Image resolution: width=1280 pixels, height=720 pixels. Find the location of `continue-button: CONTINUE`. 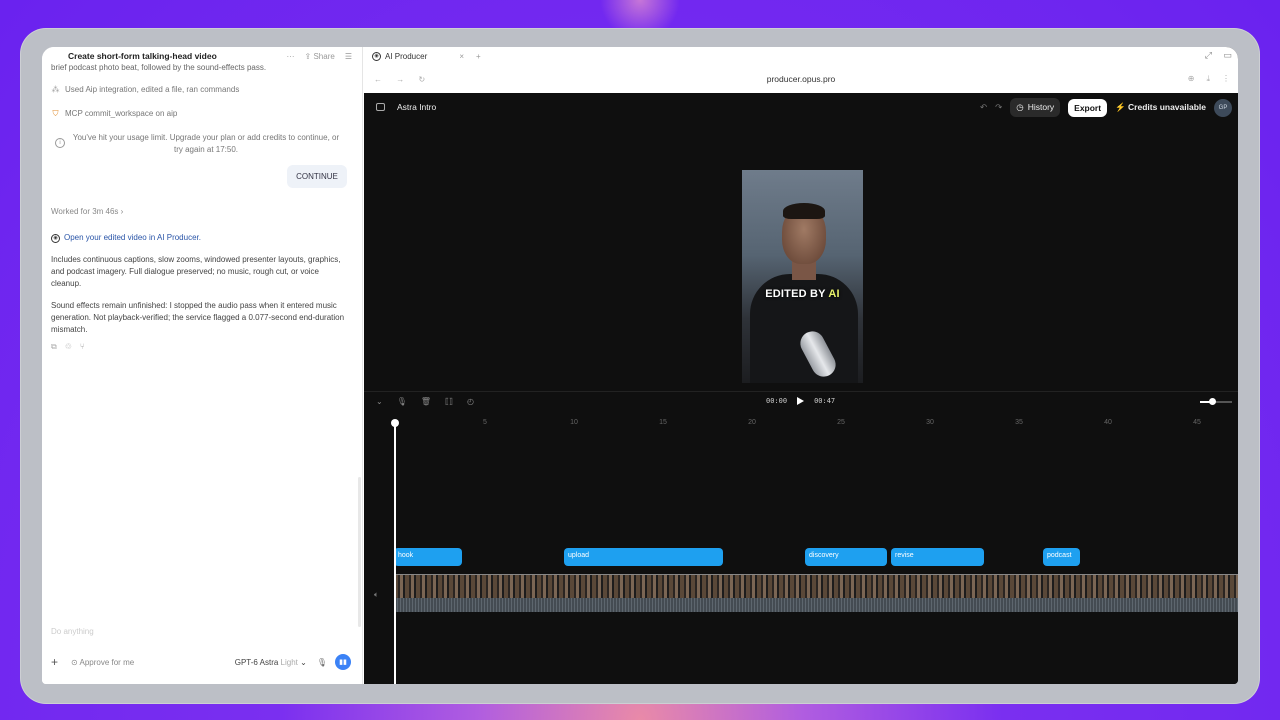

continue-button: CONTINUE is located at coordinates (317, 176).